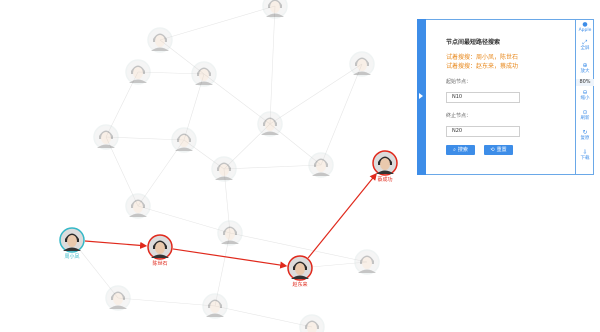  What do you see at coordinates (71, 256) in the screenshot?
I see `node-label: 周小凤` at bounding box center [71, 256].